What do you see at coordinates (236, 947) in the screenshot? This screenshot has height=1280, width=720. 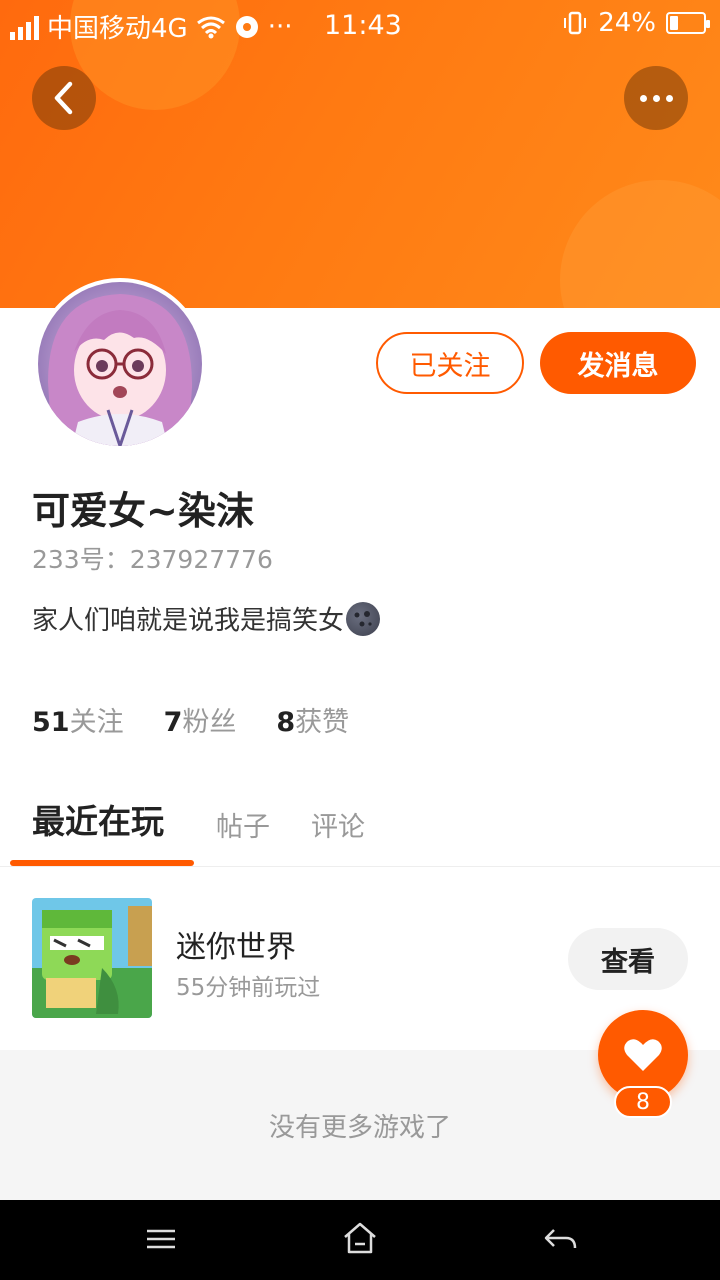 I see `game-name: 迷你世界` at bounding box center [236, 947].